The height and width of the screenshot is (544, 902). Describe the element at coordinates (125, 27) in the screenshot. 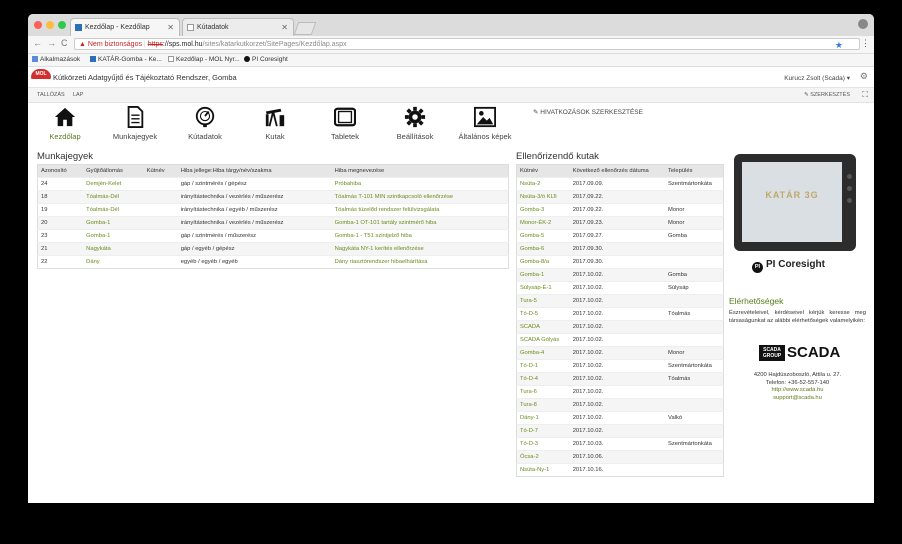

I see `tab-kezdolap: Kezdőlap - Kezdőlap ✕` at that location.